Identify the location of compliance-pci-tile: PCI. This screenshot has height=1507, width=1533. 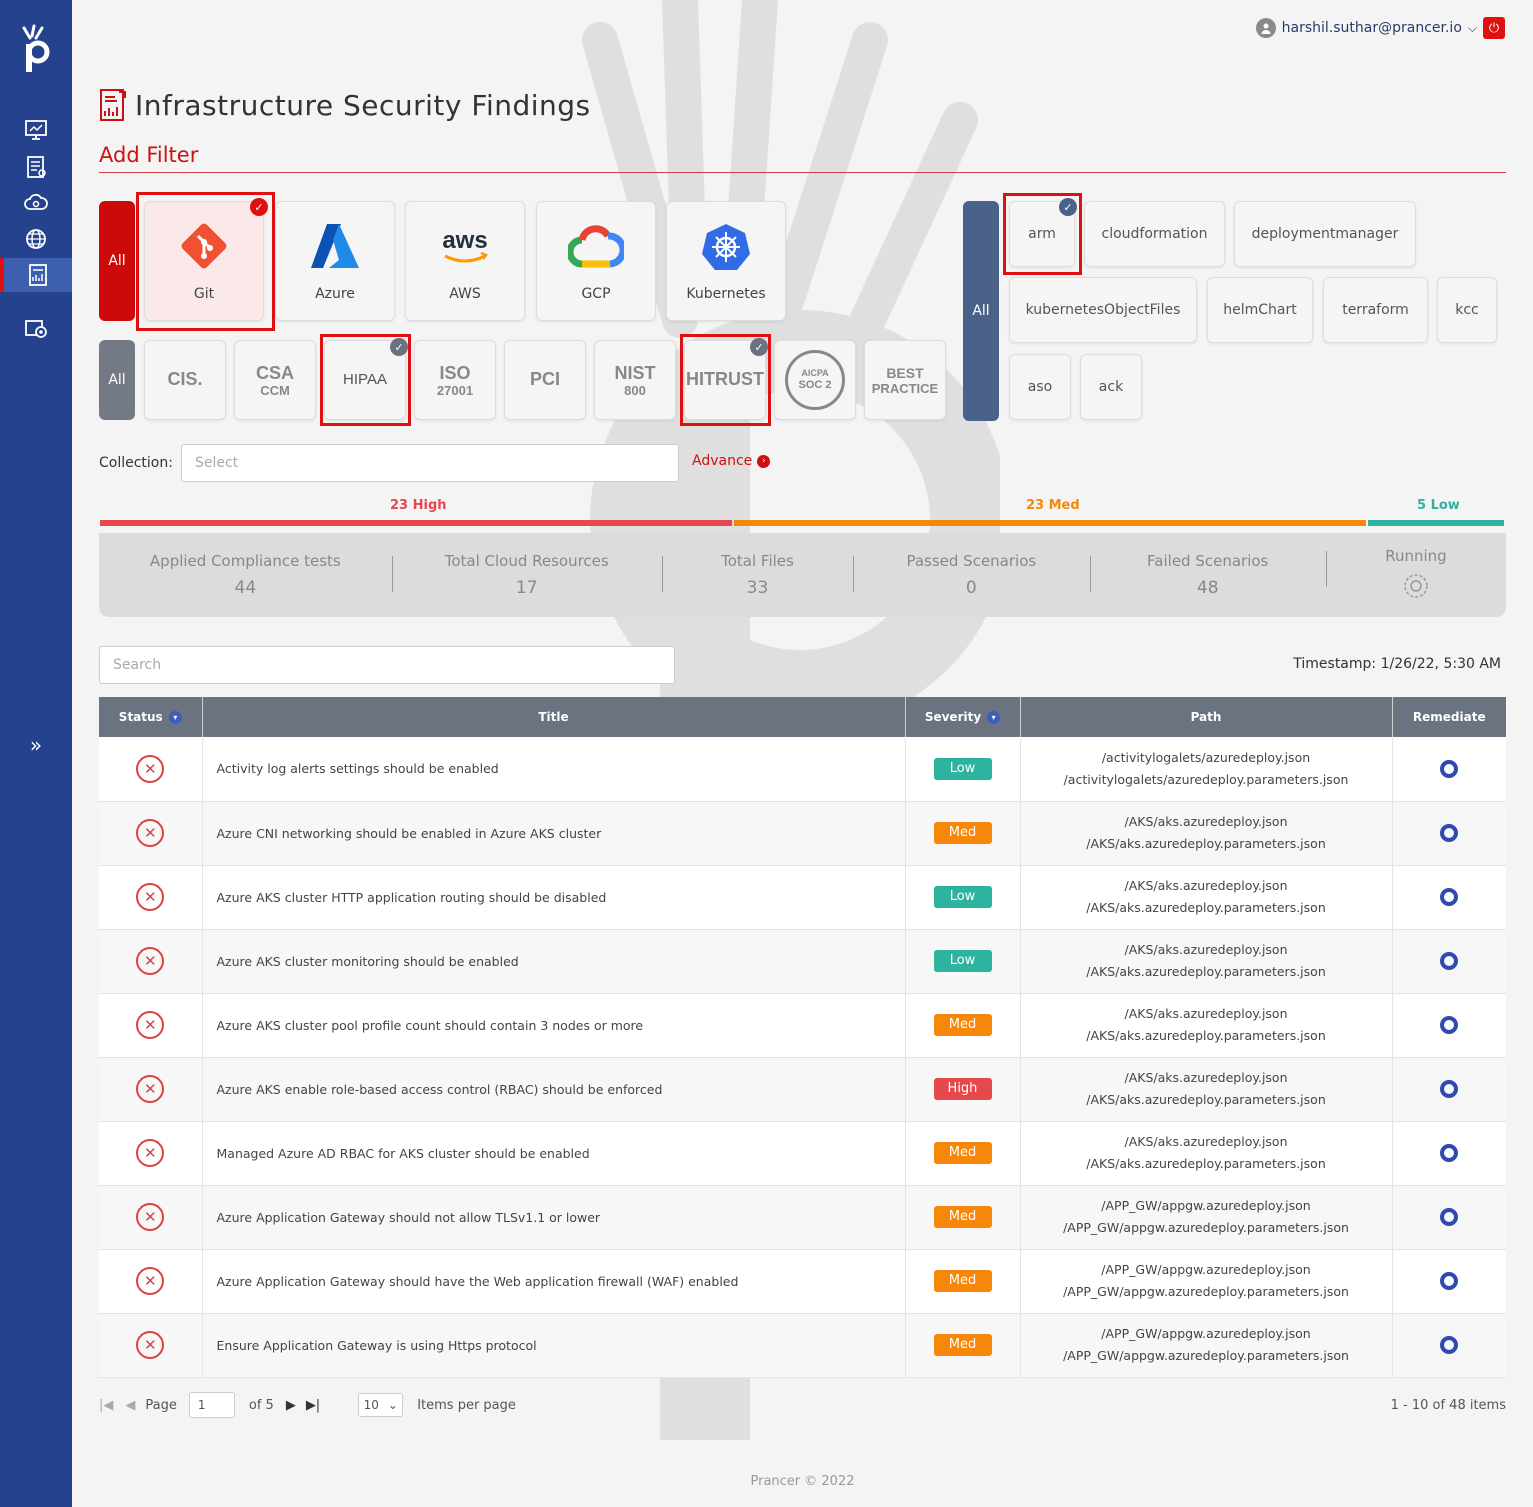
(545, 380).